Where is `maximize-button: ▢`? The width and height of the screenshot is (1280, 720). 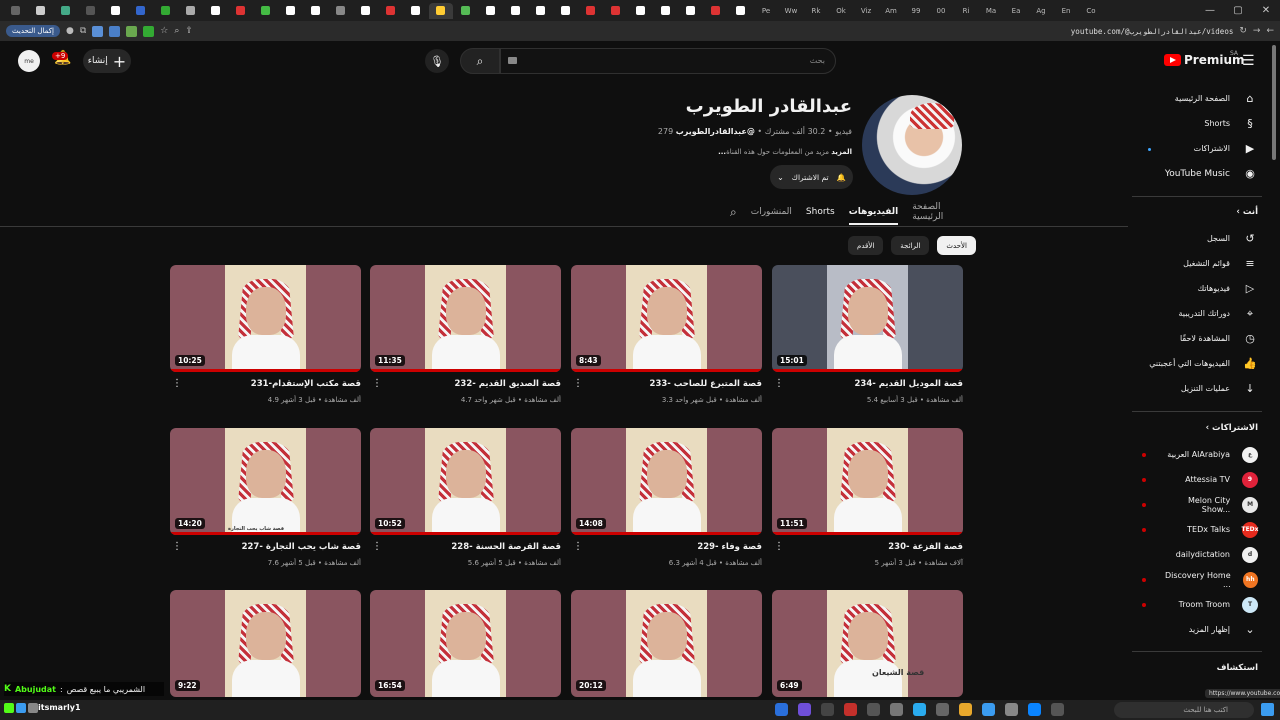
maximize-button: ▢ is located at coordinates (1238, 10).